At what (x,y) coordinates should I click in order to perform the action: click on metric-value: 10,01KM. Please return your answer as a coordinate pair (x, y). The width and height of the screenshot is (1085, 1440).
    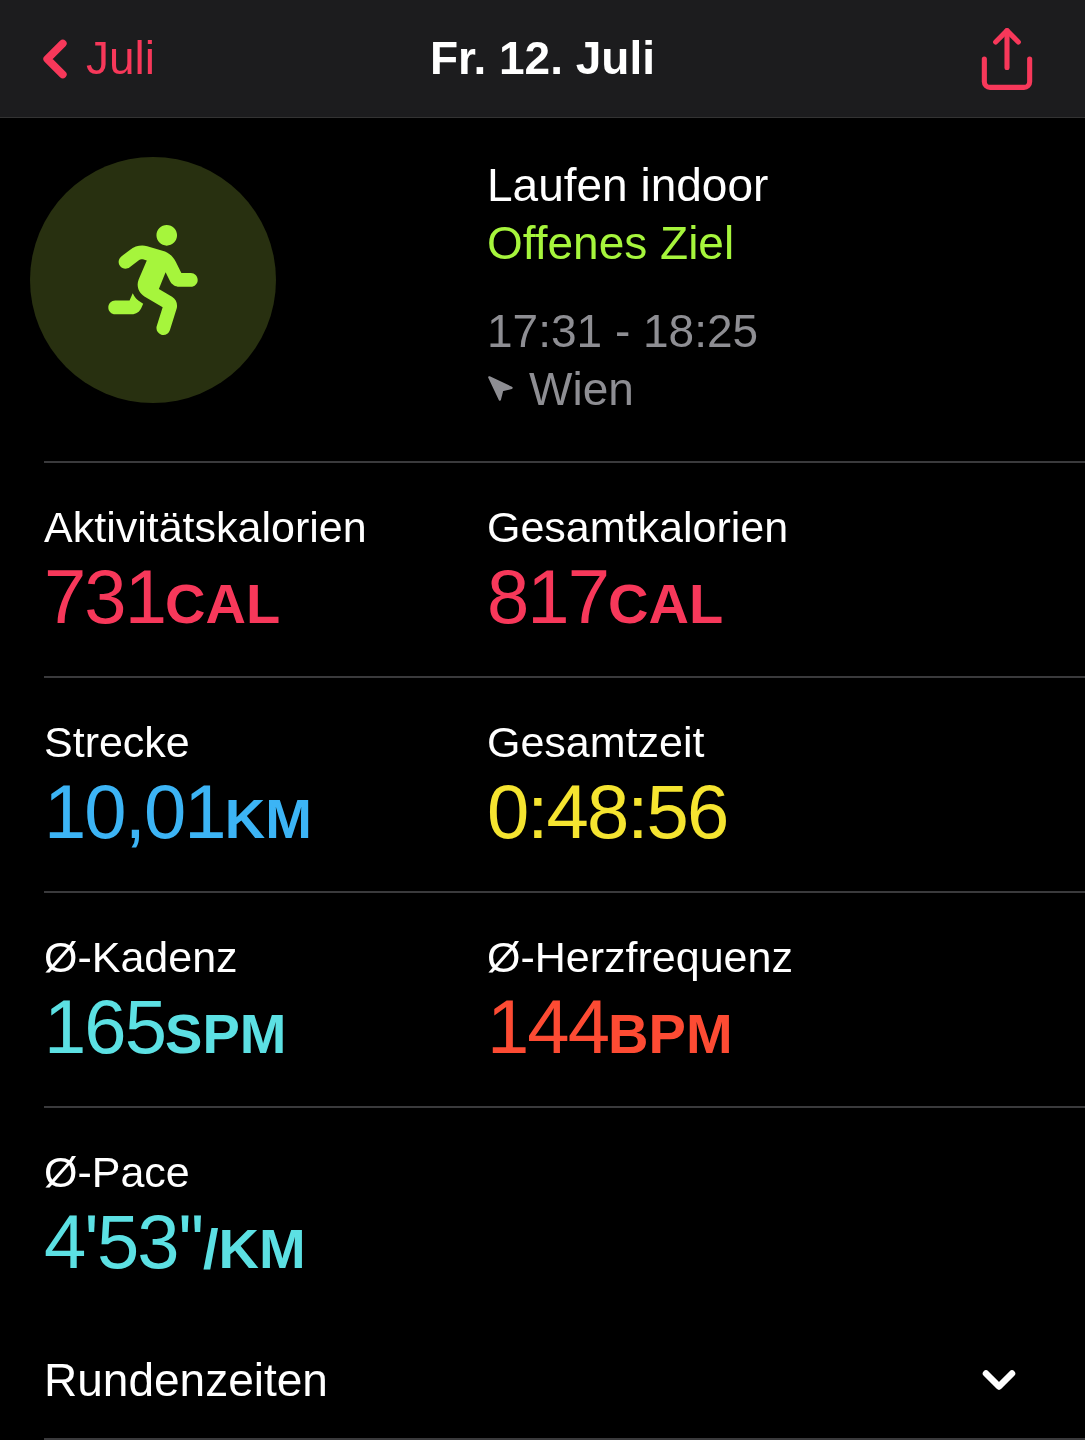
    Looking at the image, I should click on (178, 813).